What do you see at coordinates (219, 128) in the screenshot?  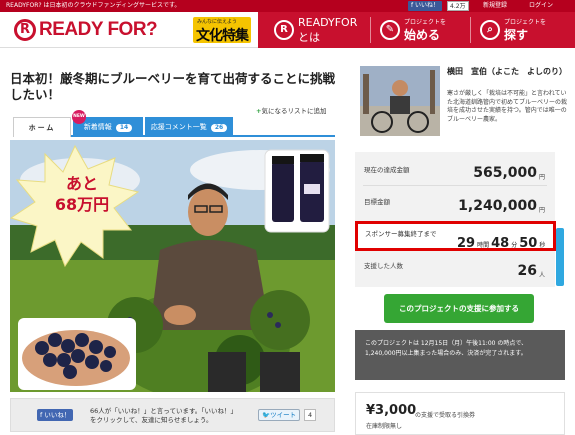 I see `comments-count-badge: 26` at bounding box center [219, 128].